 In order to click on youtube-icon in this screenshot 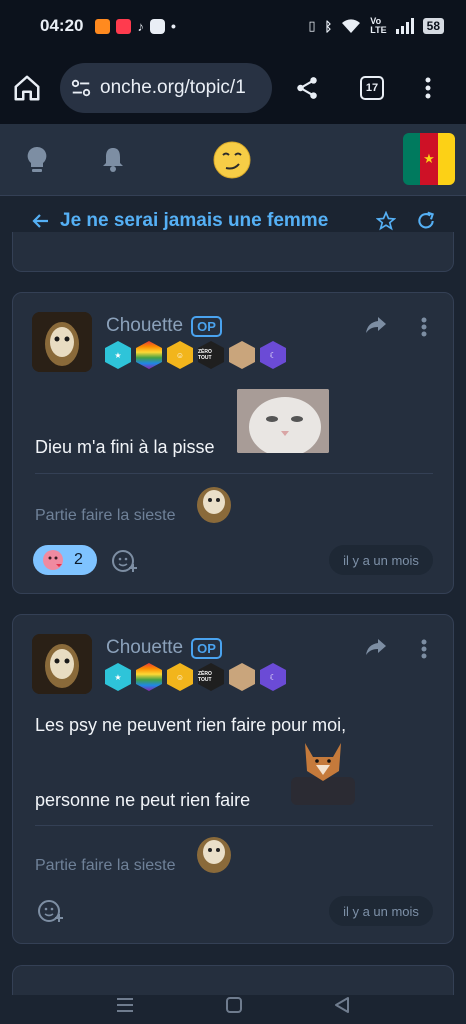, I will do `click(157, 26)`.